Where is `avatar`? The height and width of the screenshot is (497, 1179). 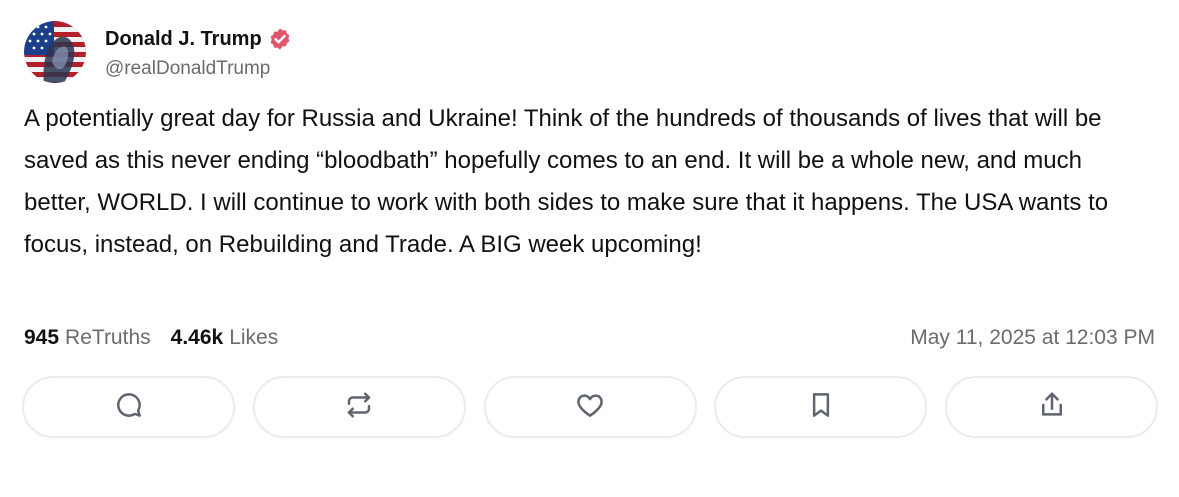
avatar is located at coordinates (55, 52).